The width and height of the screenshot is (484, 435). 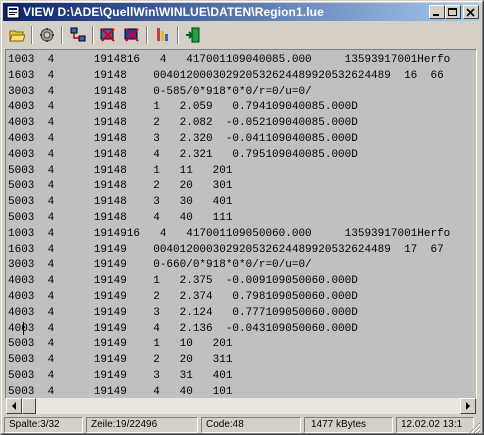 I want to click on status-size: 1477 kBytes, so click(x=348, y=425).